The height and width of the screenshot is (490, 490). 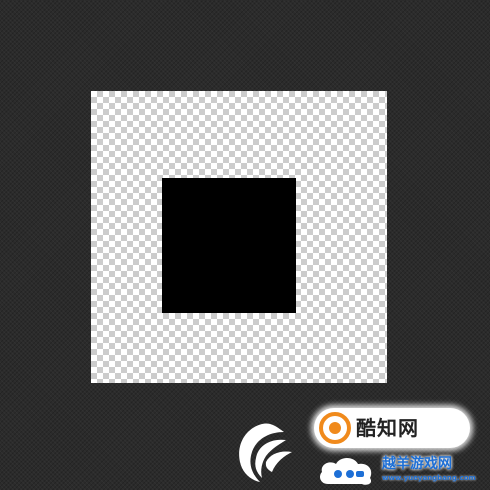 What do you see at coordinates (417, 464) in the screenshot?
I see `site-title: 越羊游戏网` at bounding box center [417, 464].